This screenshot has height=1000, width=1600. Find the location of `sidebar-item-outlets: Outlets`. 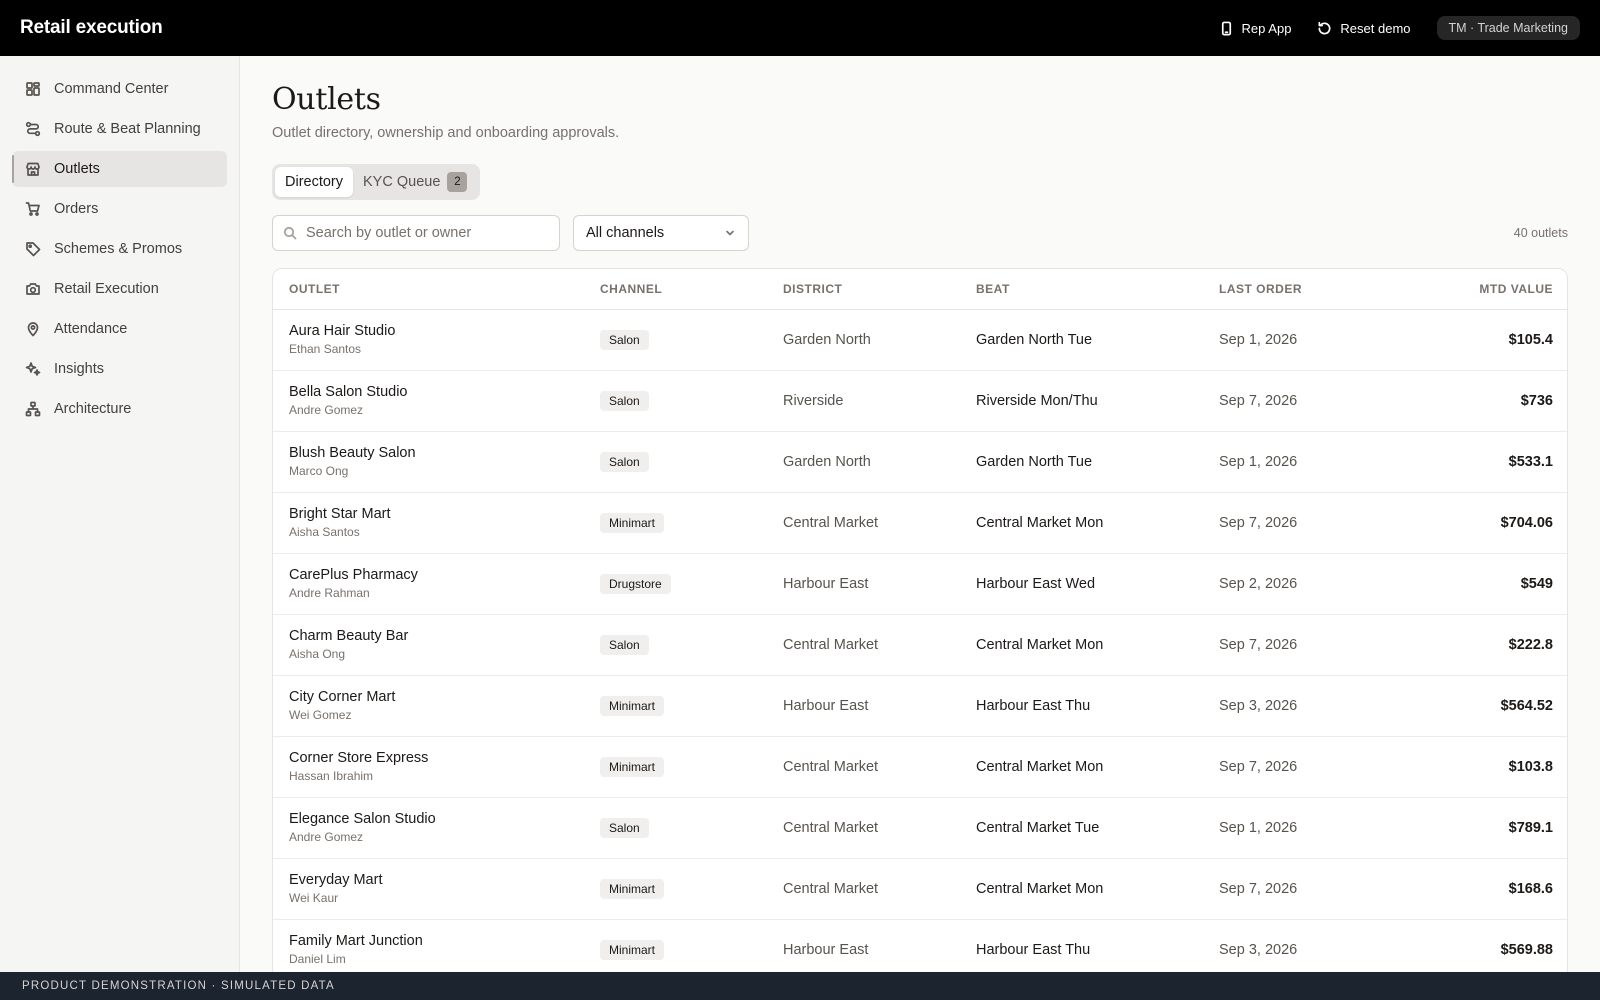

sidebar-item-outlets: Outlets is located at coordinates (119, 169).